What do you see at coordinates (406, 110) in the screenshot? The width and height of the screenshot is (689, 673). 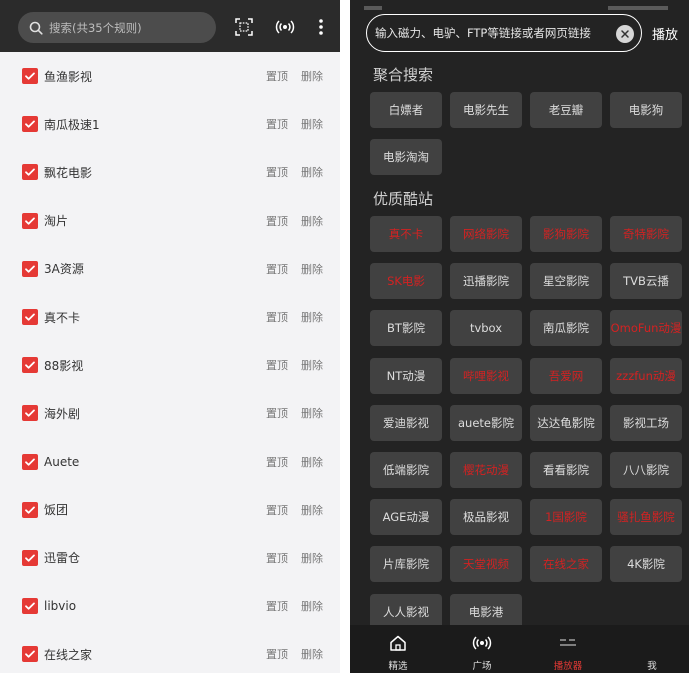 I see `site-tile: 白嫖者` at bounding box center [406, 110].